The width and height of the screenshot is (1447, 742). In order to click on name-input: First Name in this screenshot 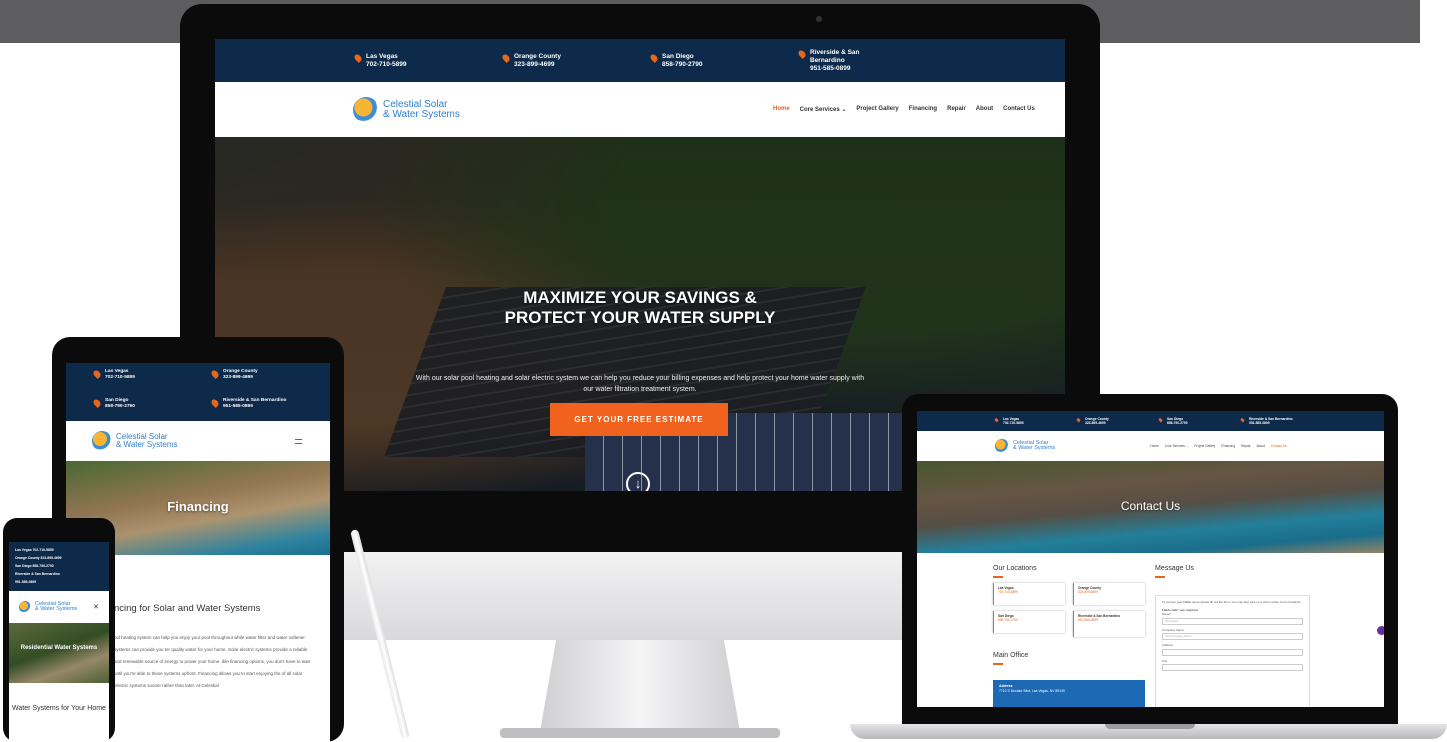, I will do `click(1232, 621)`.